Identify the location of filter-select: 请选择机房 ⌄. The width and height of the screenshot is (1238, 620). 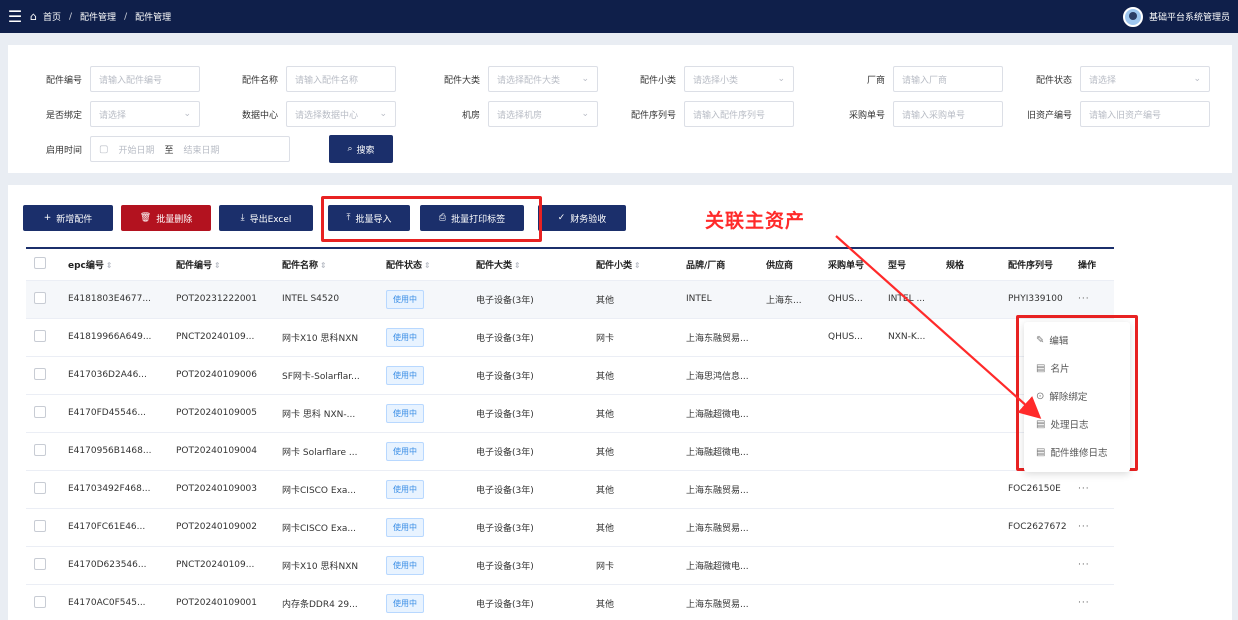
(543, 114).